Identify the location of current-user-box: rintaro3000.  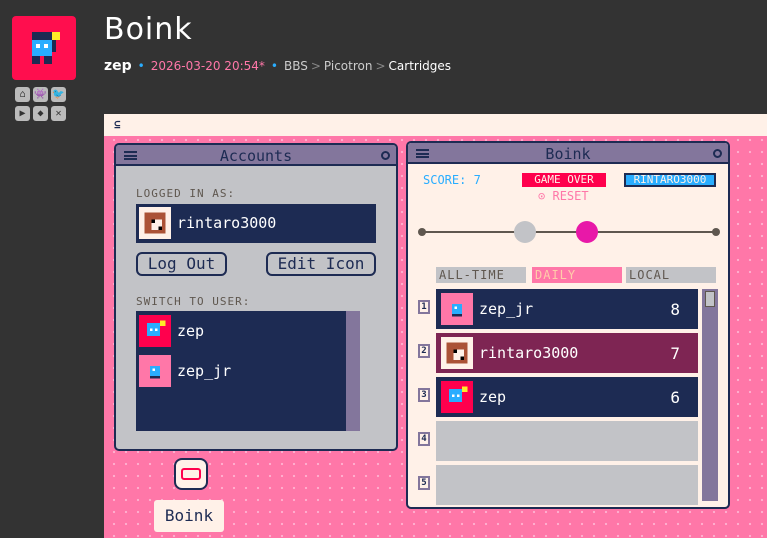
(256, 223).